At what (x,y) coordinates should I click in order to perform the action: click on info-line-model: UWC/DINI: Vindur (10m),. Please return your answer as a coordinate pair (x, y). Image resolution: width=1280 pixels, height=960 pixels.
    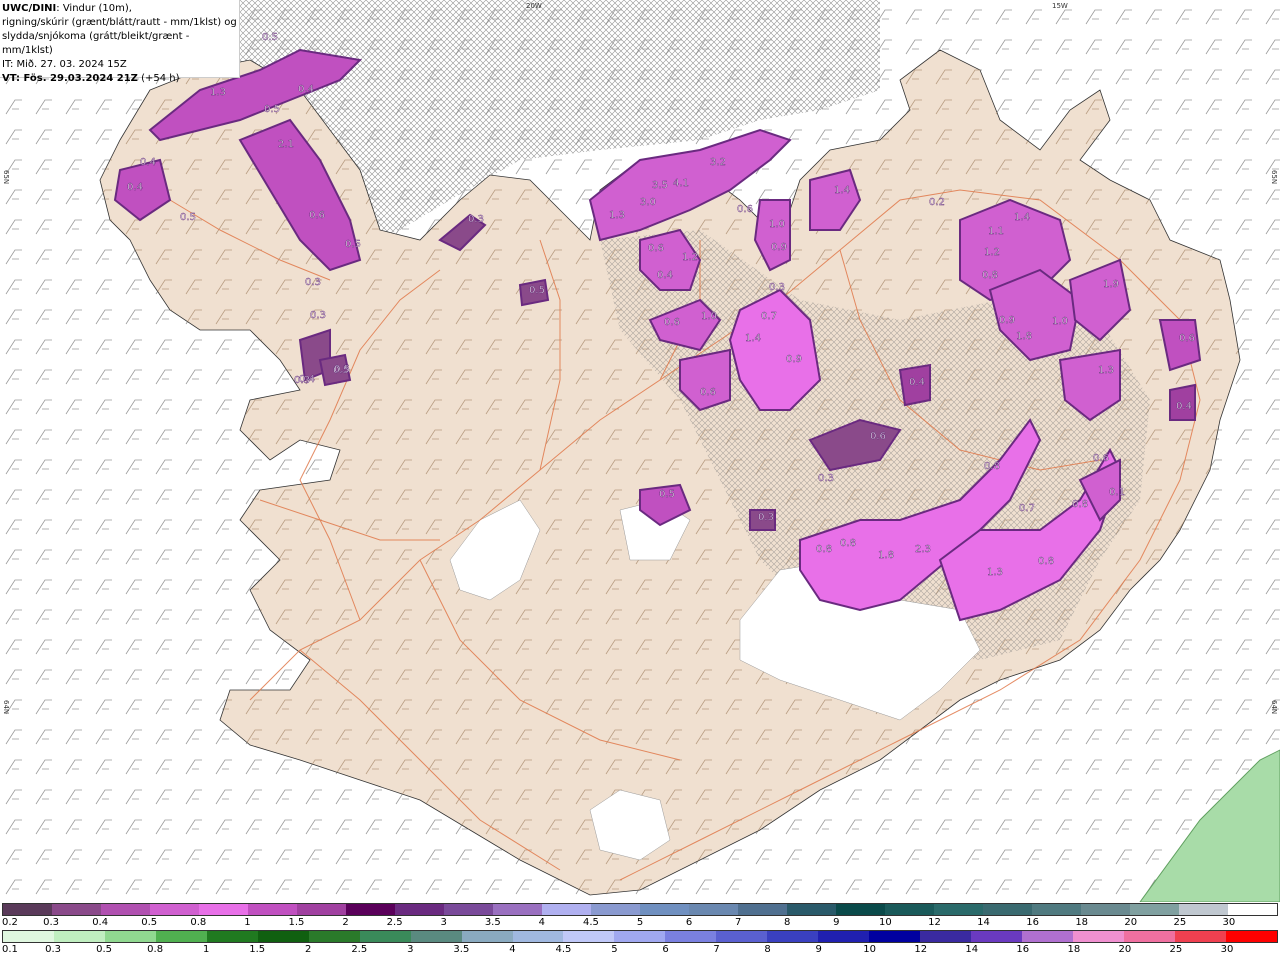
    Looking at the image, I should click on (120, 9).